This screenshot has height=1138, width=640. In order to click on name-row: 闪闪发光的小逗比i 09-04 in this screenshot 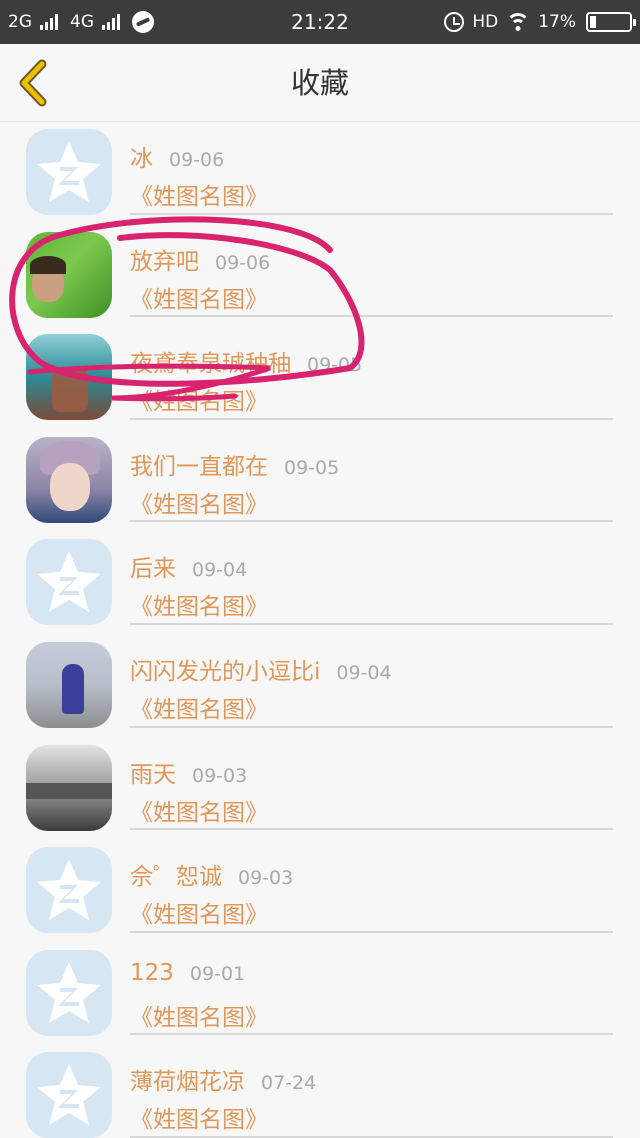, I will do `click(261, 668)`.